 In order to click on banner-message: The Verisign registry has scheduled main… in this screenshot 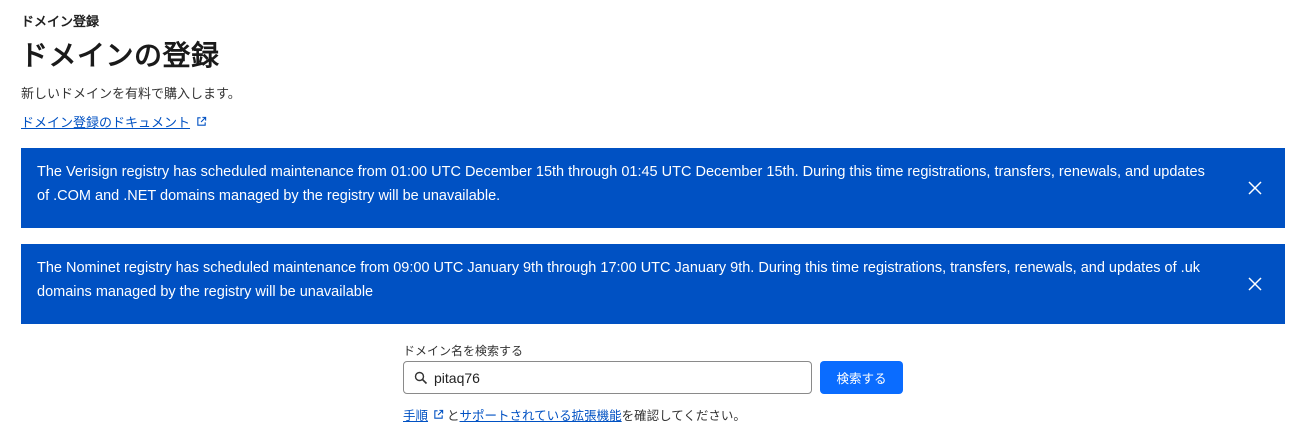, I will do `click(621, 184)`.